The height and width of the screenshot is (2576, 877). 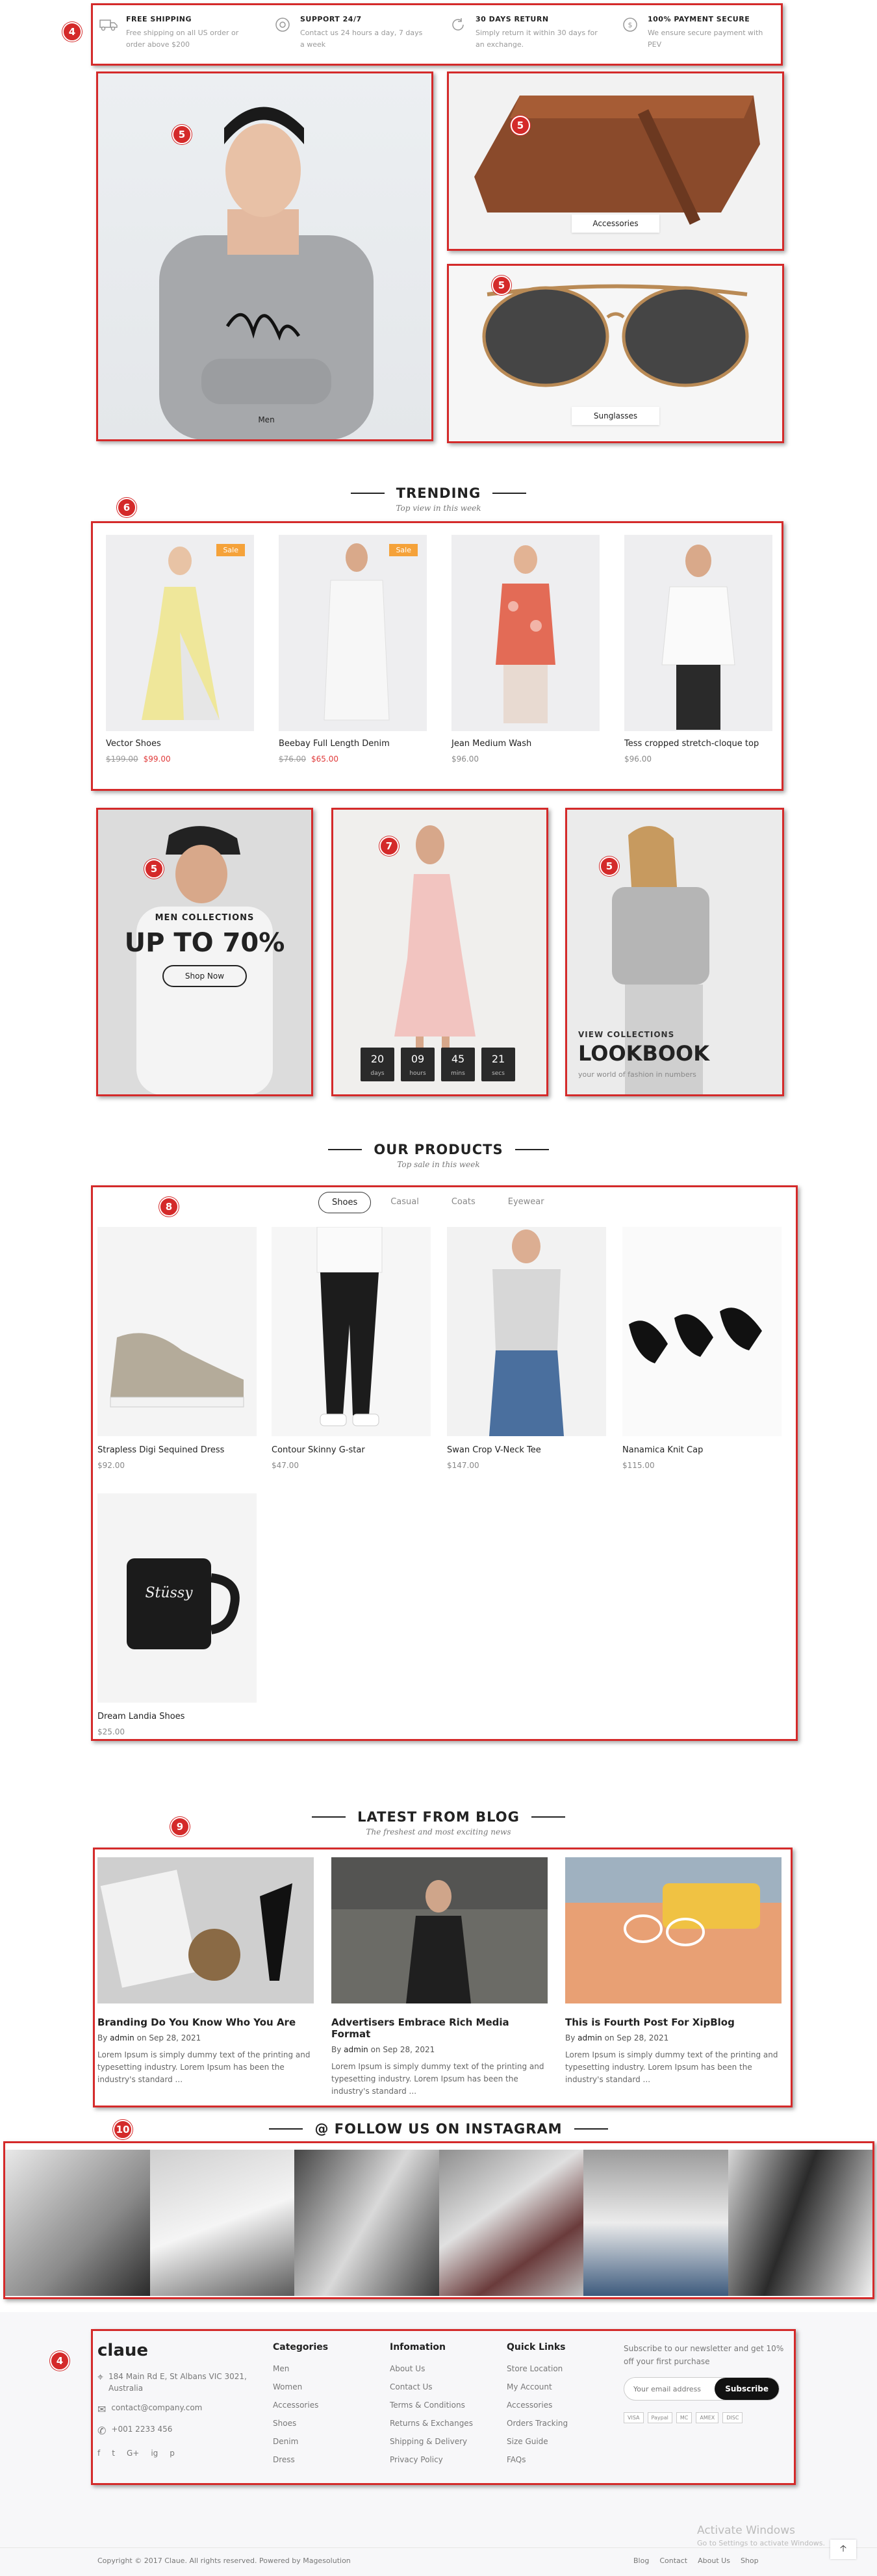 I want to click on pinterest-icon: p, so click(x=173, y=2454).